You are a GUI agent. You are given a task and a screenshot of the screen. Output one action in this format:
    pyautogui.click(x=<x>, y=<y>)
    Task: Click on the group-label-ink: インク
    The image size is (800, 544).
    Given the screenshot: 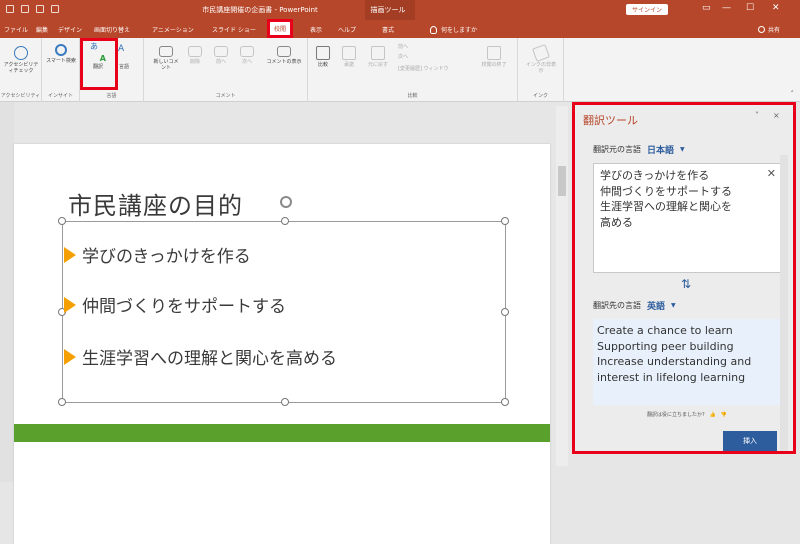 What is the action you would take?
    pyautogui.click(x=540, y=96)
    